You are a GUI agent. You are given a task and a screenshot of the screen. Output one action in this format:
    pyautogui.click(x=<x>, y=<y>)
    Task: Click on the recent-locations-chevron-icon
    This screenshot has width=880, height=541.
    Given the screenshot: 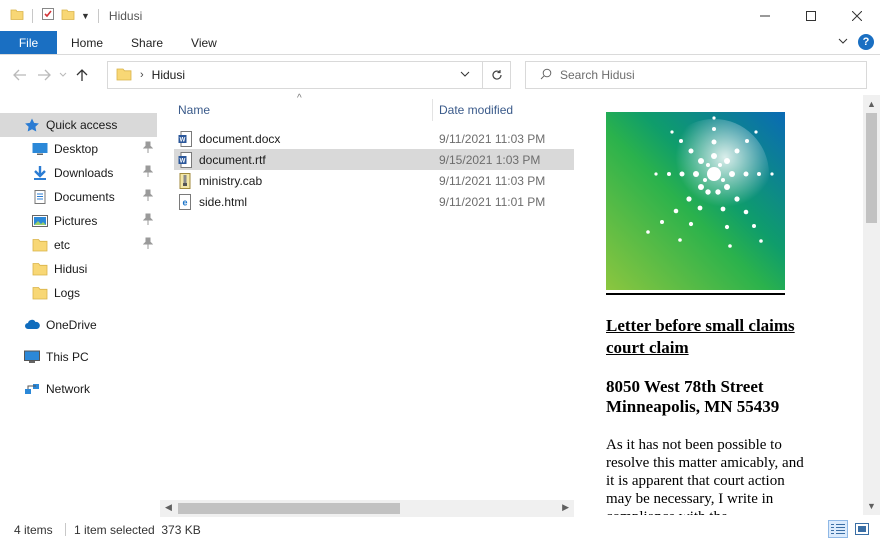 What is the action you would take?
    pyautogui.click(x=63, y=75)
    